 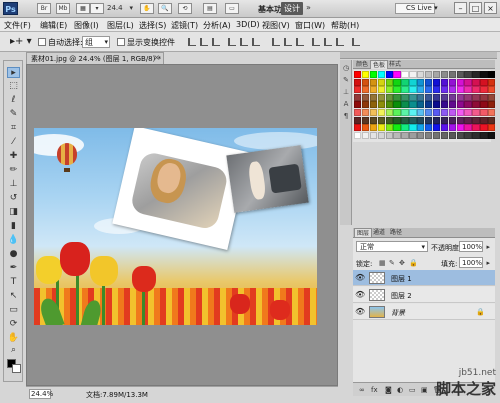 What do you see at coordinates (21, 41) in the screenshot?
I see `move-tool-preset-icon: ▸+ ▾` at bounding box center [21, 41].